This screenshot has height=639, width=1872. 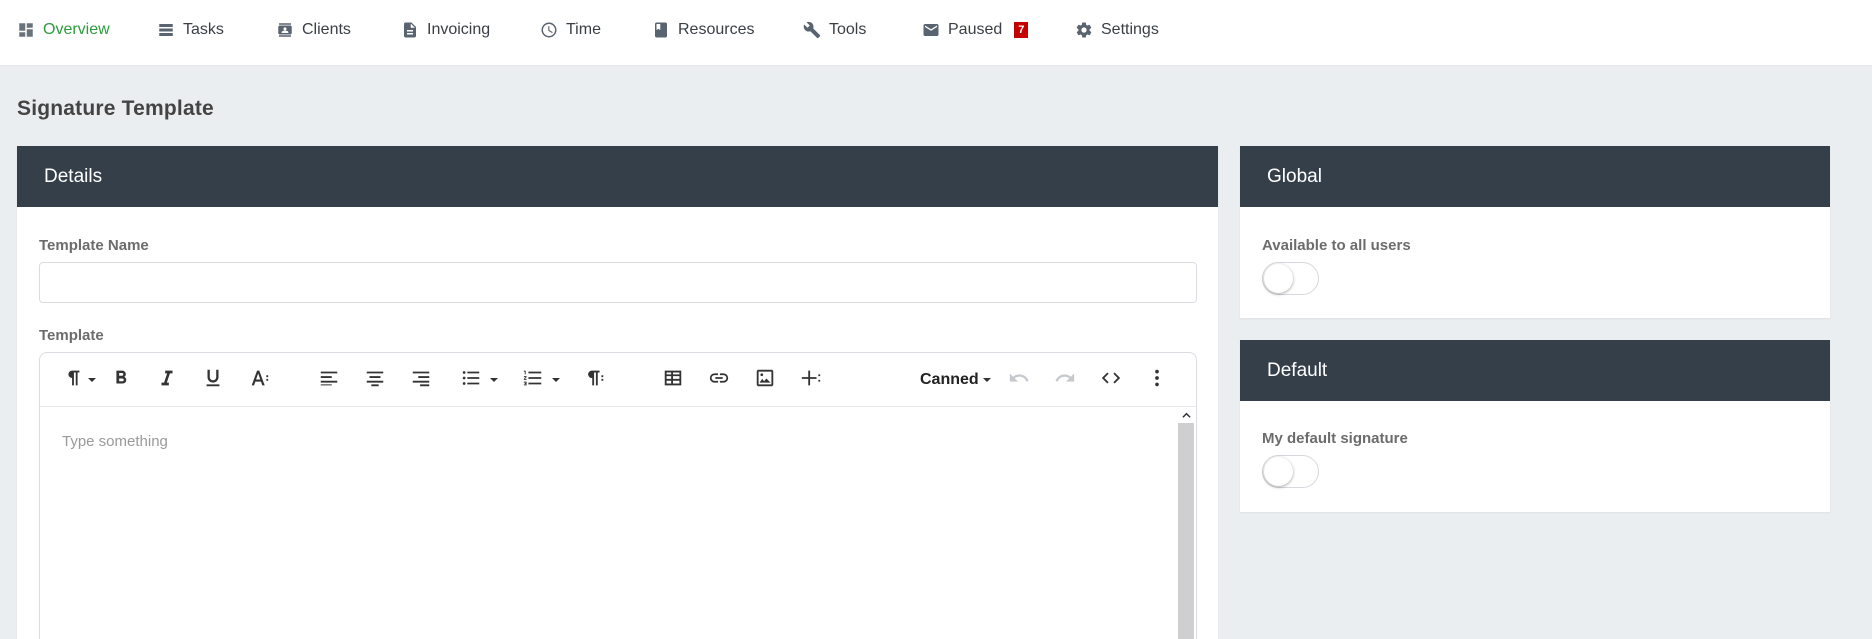 I want to click on ordered-list-button, so click(x=541, y=380).